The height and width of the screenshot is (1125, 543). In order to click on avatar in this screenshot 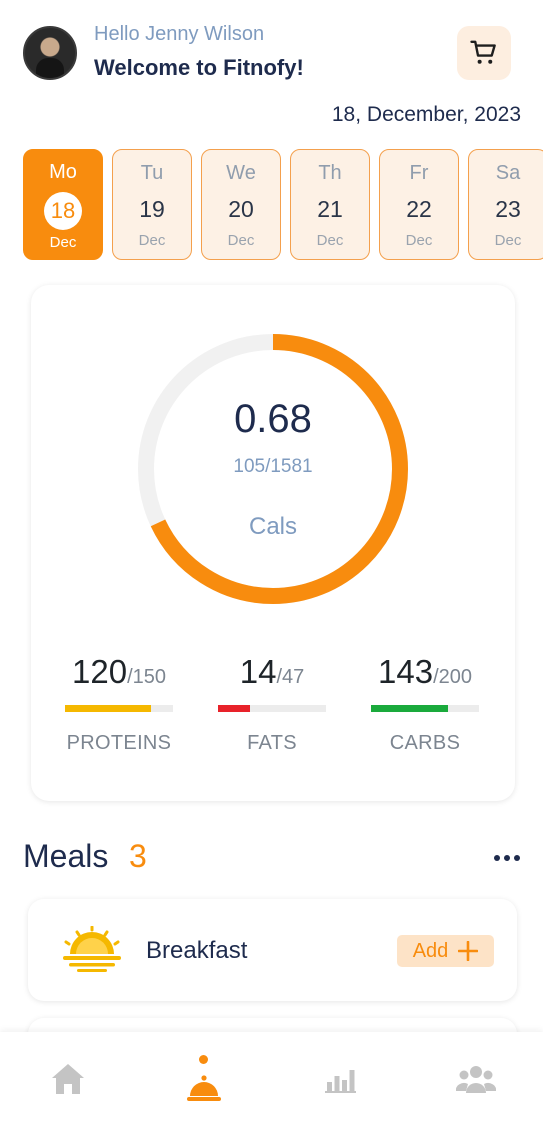, I will do `click(50, 53)`.